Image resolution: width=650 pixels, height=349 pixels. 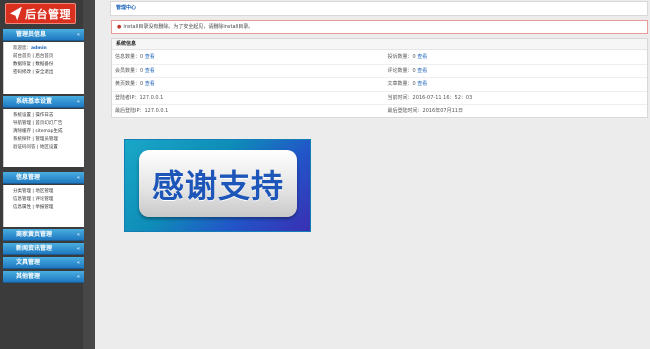 I want to click on info-row: 黄页数量：0 查看 文章数量：0 查看, so click(x=379, y=85).